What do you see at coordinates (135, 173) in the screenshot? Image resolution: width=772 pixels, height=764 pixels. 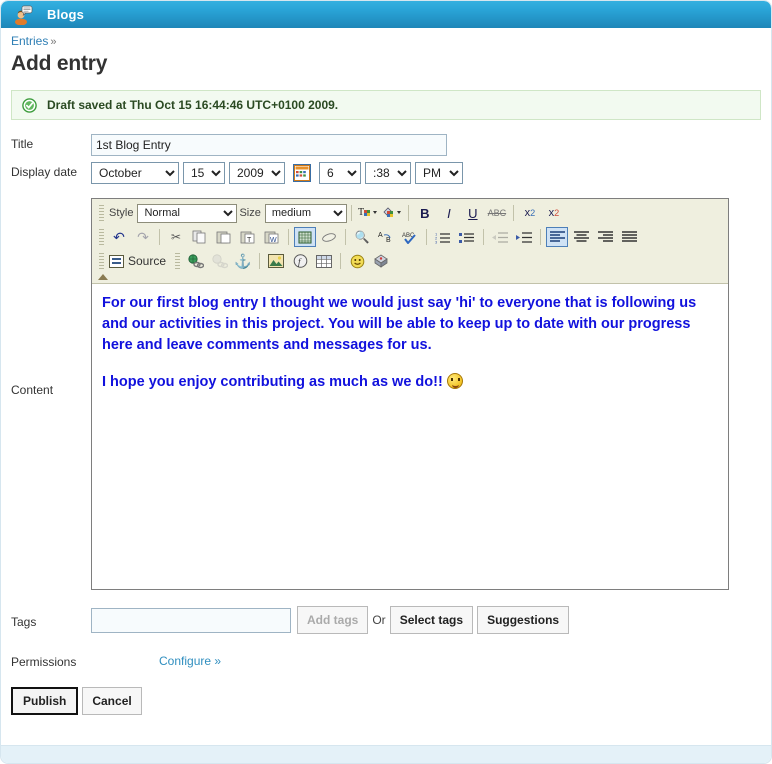 I see `month-select: October` at bounding box center [135, 173].